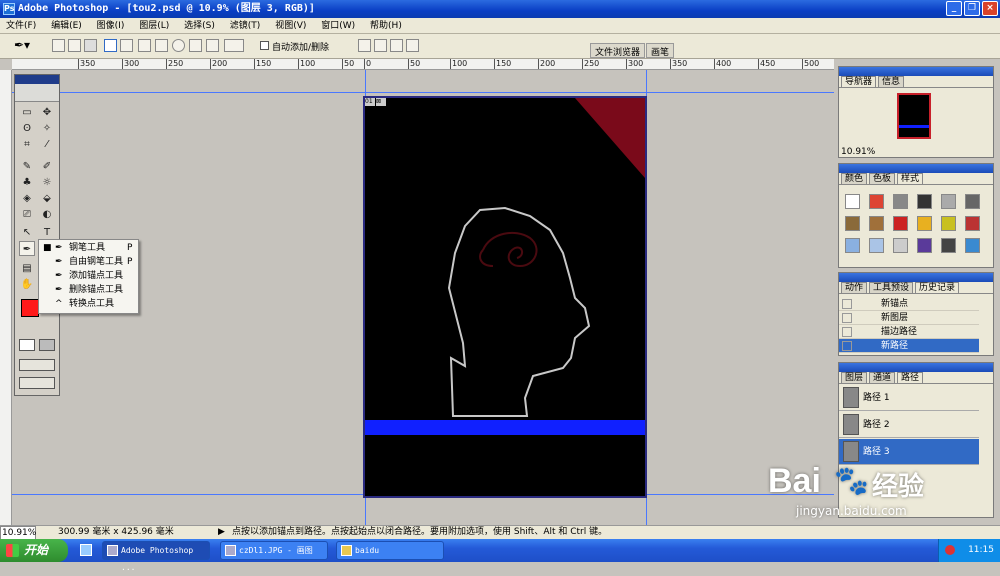 The width and height of the screenshot is (1000, 576). I want to click on eraser-tool-icon: ◈, so click(27, 198).